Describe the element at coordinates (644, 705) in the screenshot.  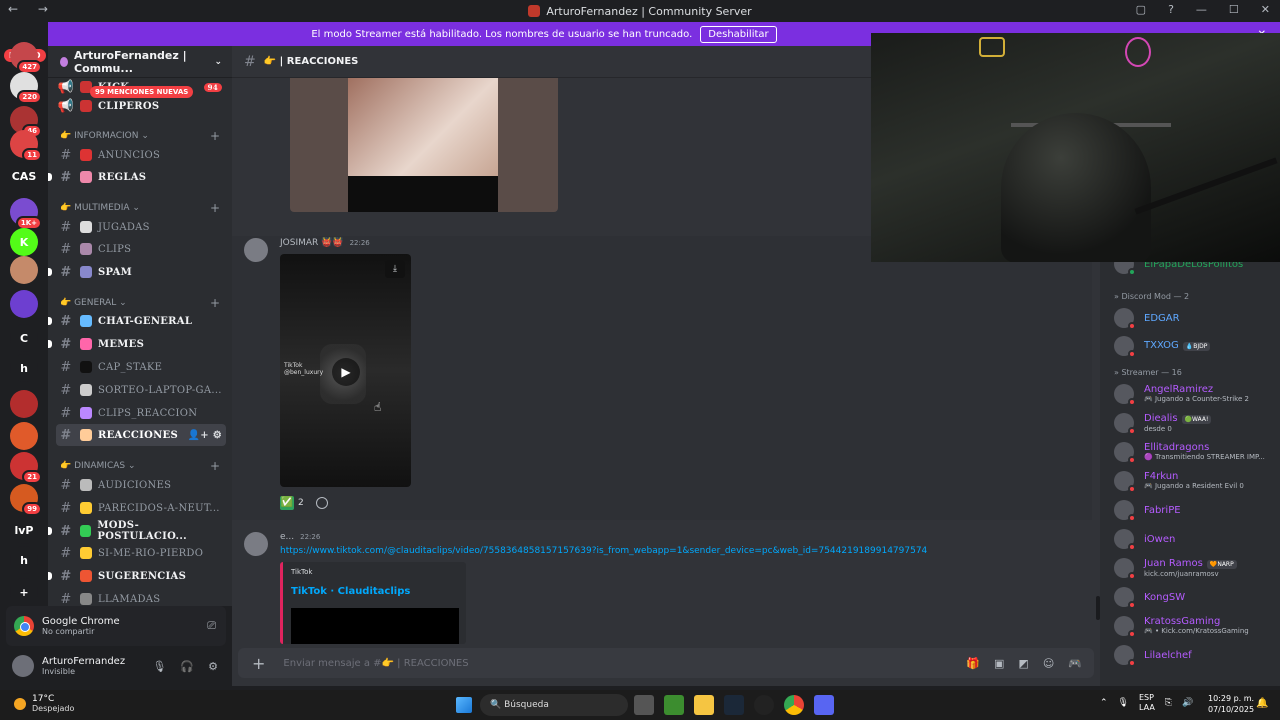
I see `task-view-icon` at that location.